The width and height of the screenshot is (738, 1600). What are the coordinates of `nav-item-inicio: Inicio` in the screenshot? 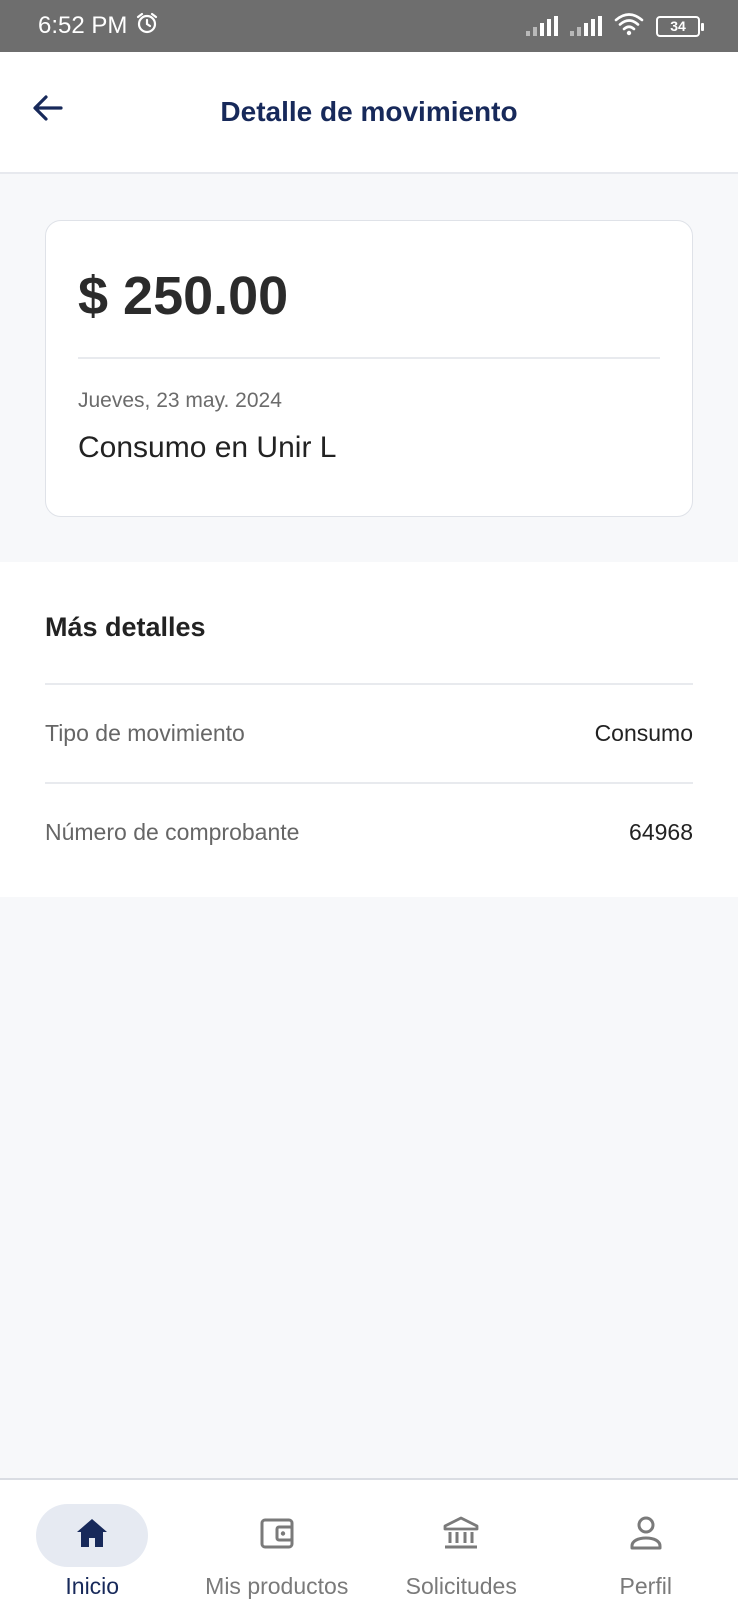 It's located at (92, 1540).